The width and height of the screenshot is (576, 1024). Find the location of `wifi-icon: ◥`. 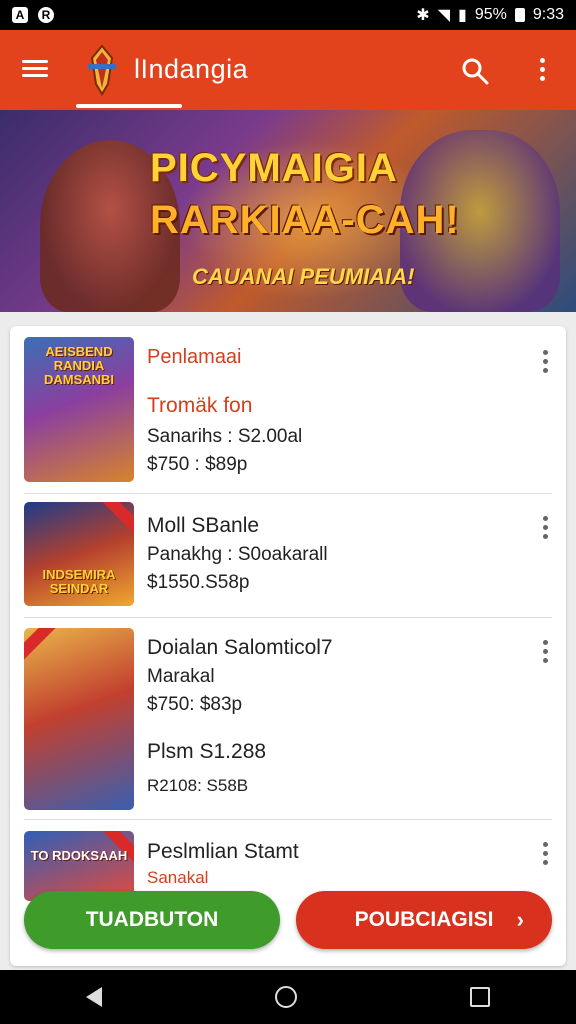

wifi-icon: ◥ is located at coordinates (444, 15).